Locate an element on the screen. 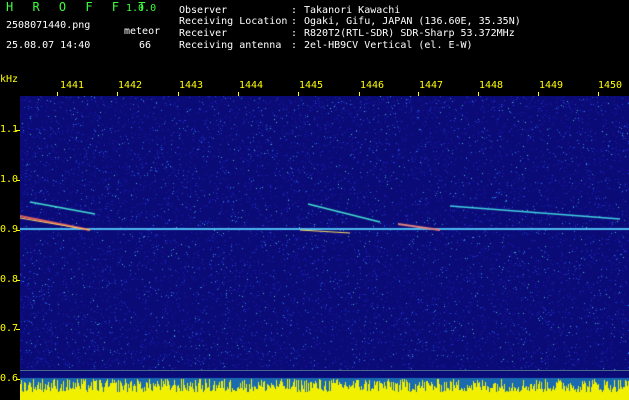  timestamp: 25.08.07 14:40 is located at coordinates (48, 45).